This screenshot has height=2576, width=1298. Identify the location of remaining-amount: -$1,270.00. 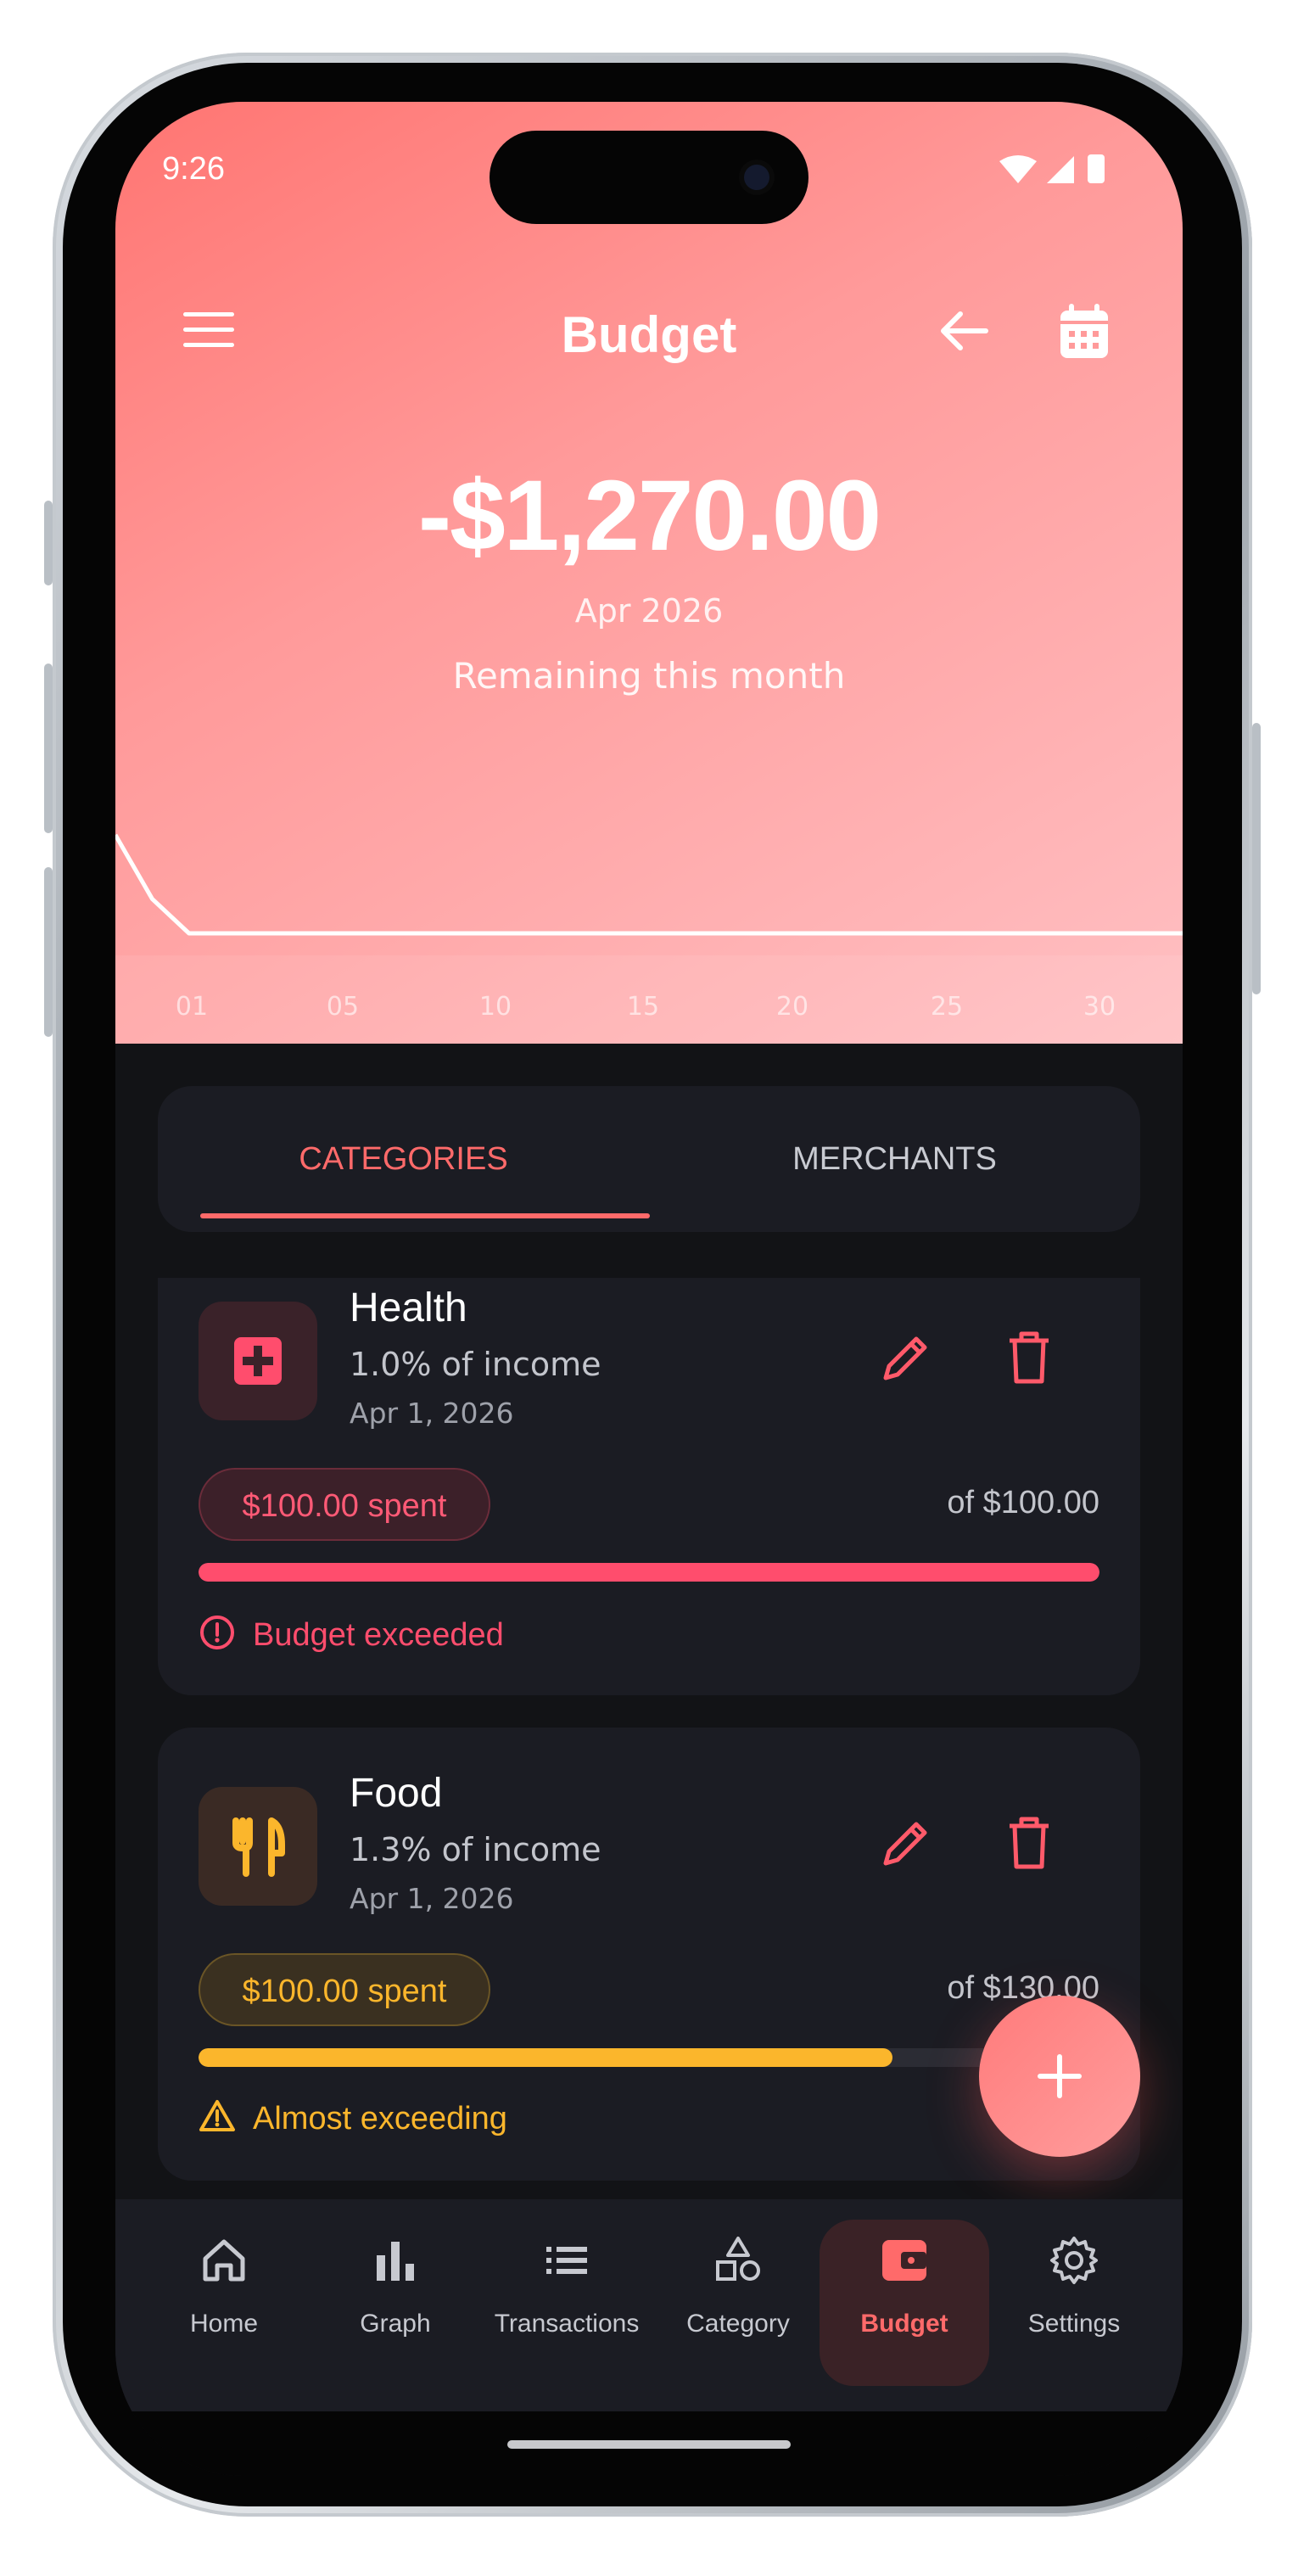
(649, 516).